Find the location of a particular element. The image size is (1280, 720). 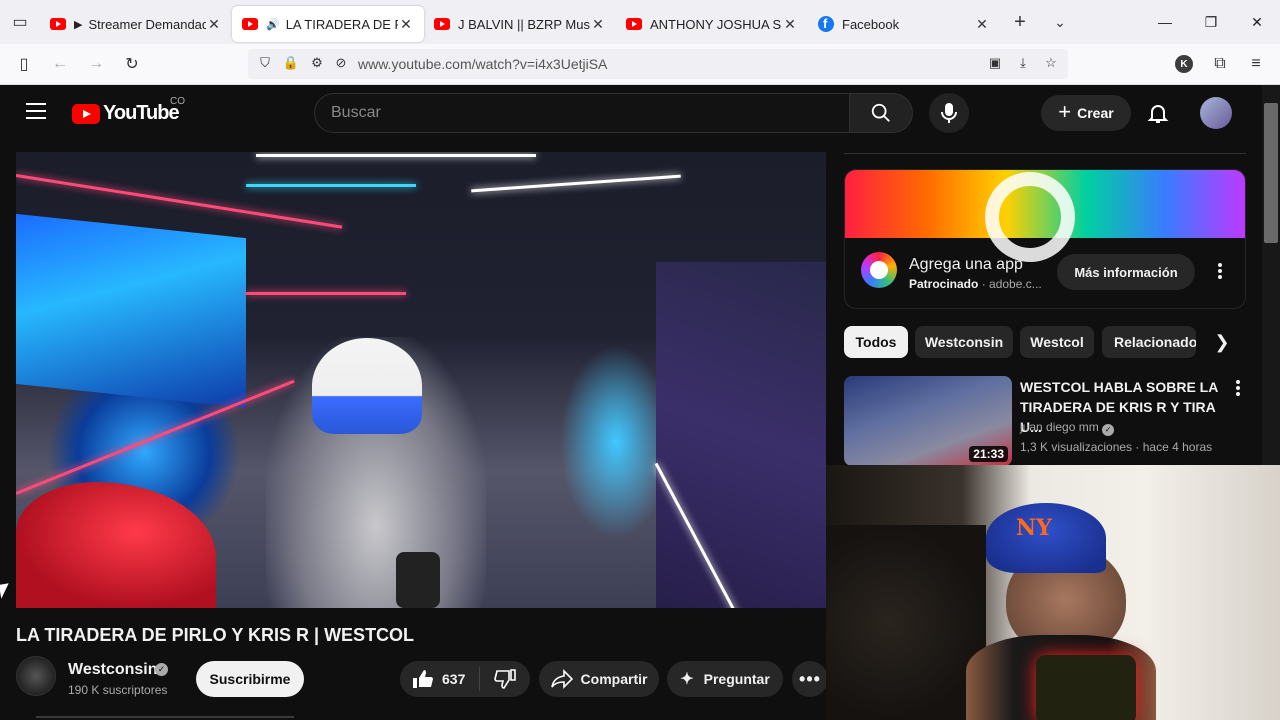

bookmark-star-icon: ☆ is located at coordinates (1051, 64).